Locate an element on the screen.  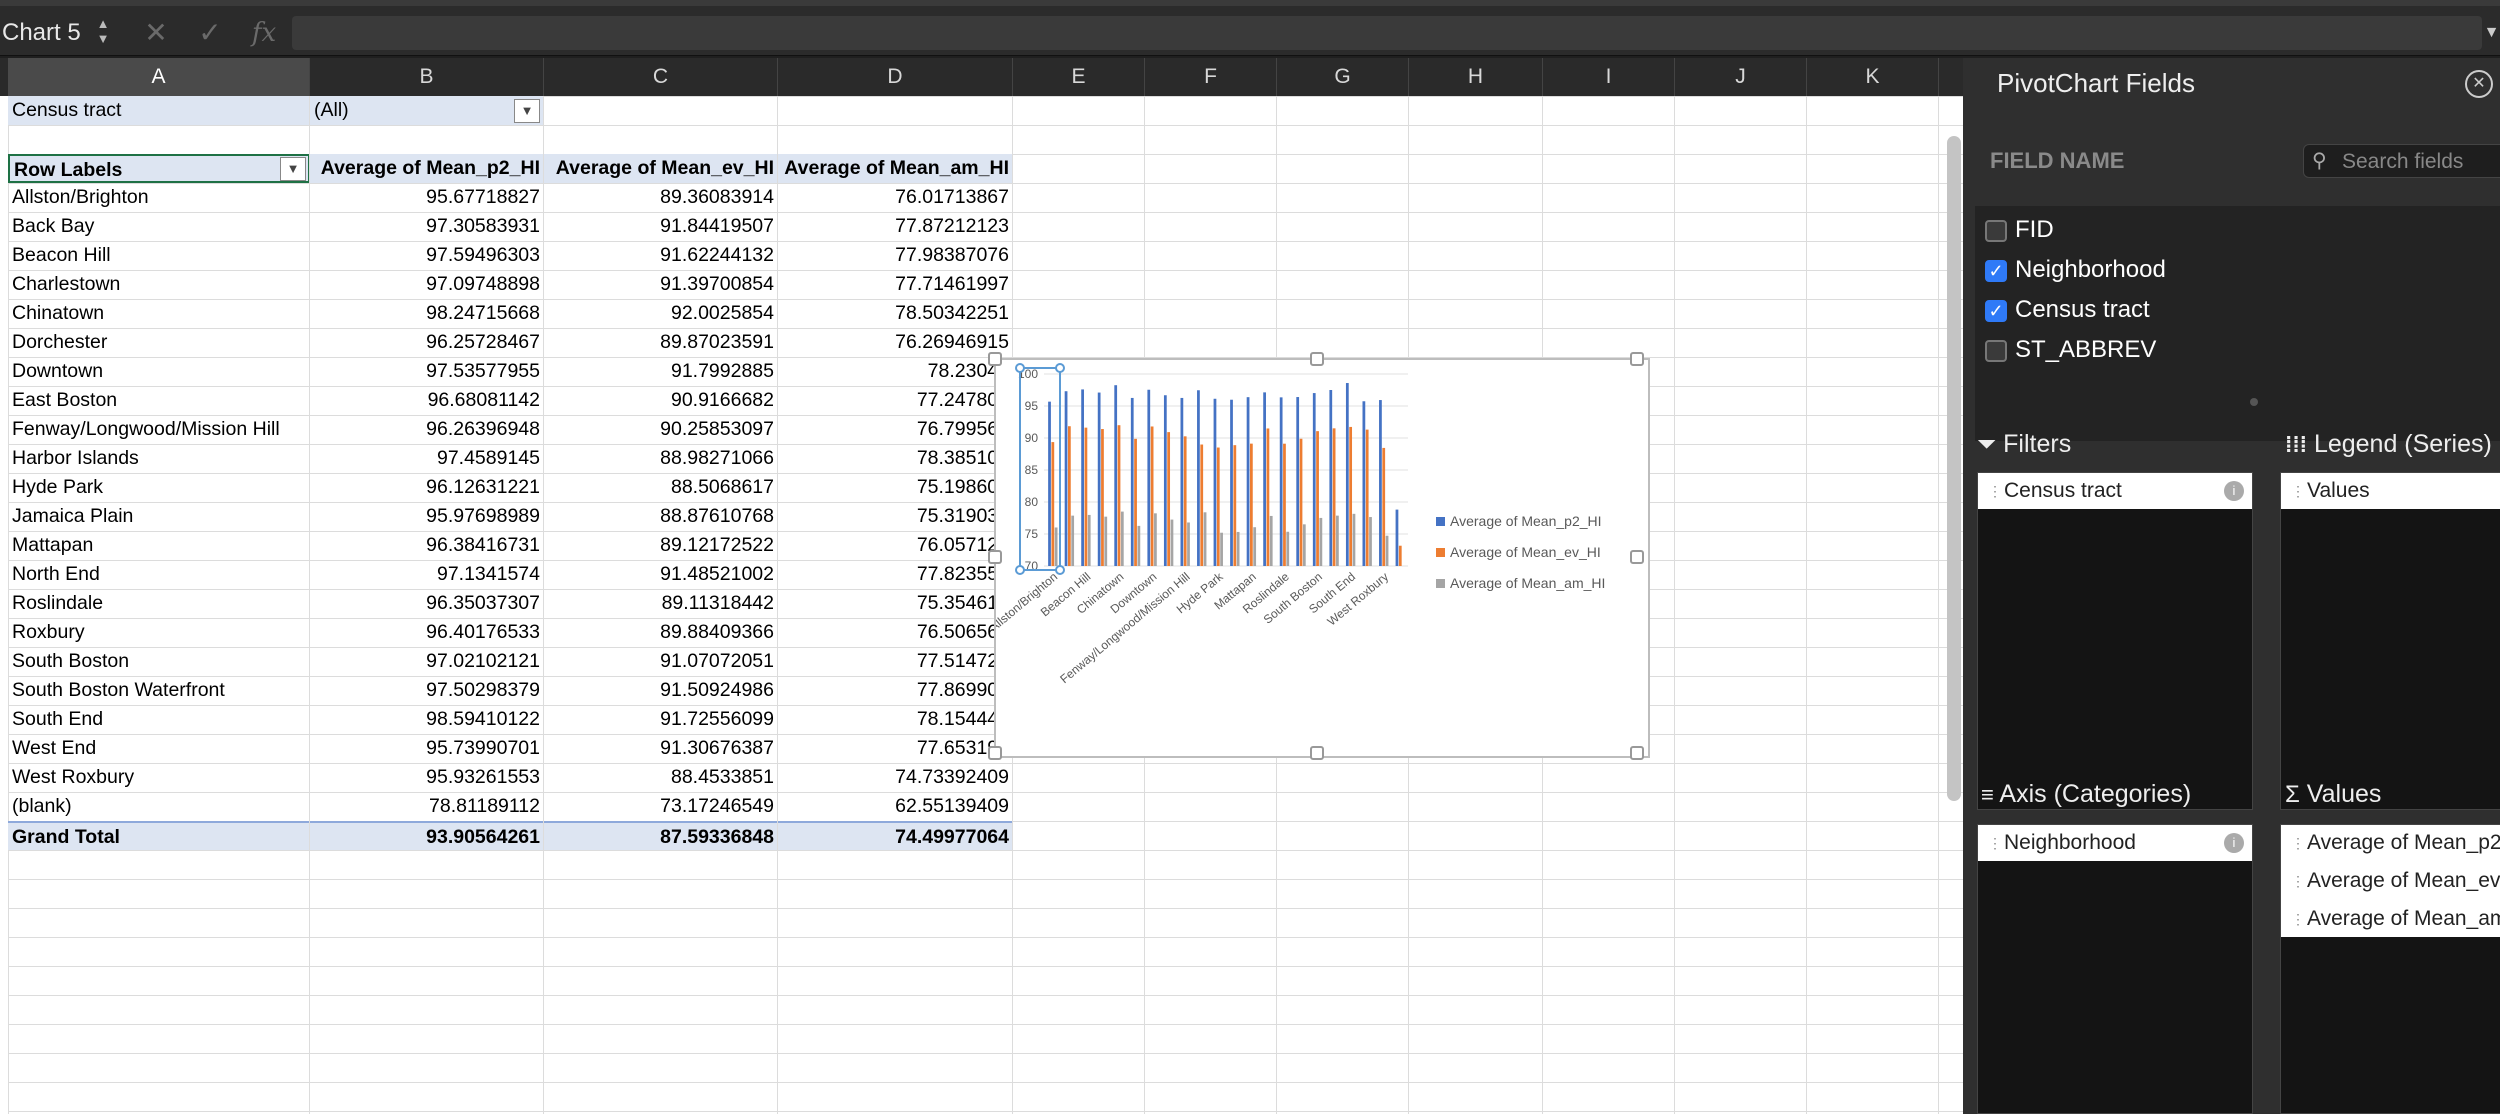
value-cell: 90.9166682 is located at coordinates (661, 400).